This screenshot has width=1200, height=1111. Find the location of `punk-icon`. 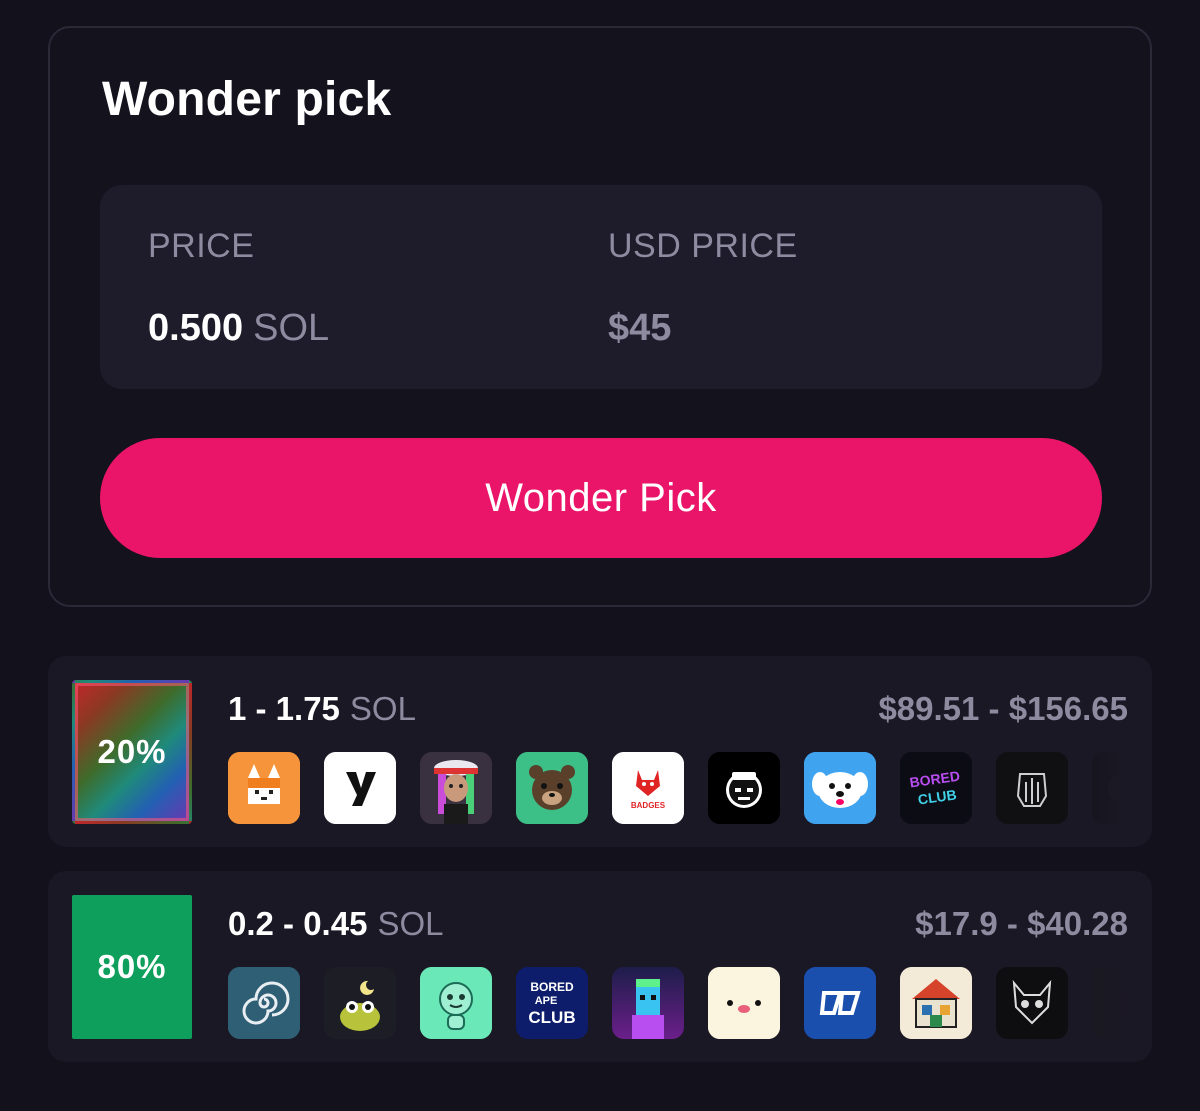

punk-icon is located at coordinates (648, 1003).